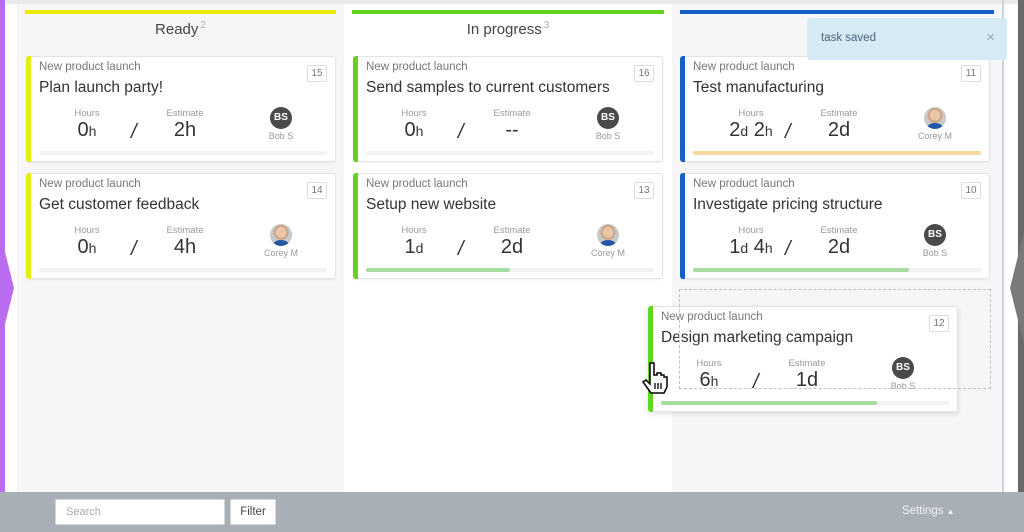 The height and width of the screenshot is (532, 1024). Describe the element at coordinates (788, 204) in the screenshot. I see `card-title: Investigate pricing structure` at that location.